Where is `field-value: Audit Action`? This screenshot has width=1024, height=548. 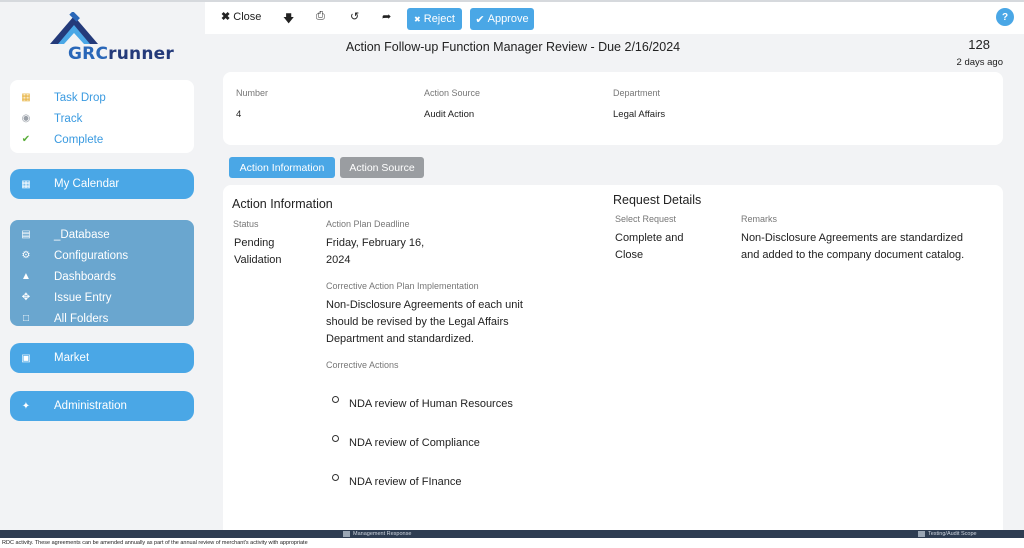
field-value: Audit Action is located at coordinates (449, 114).